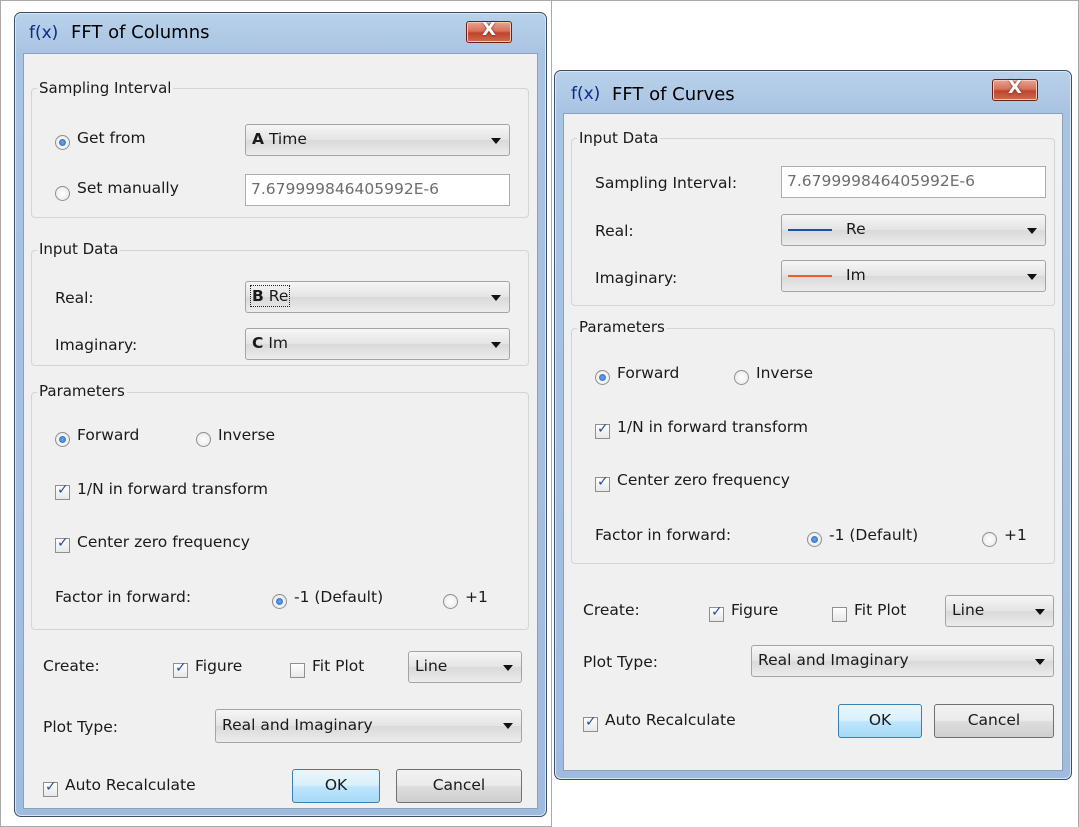  I want to click on parameters-title: Parameters, so click(82, 391).